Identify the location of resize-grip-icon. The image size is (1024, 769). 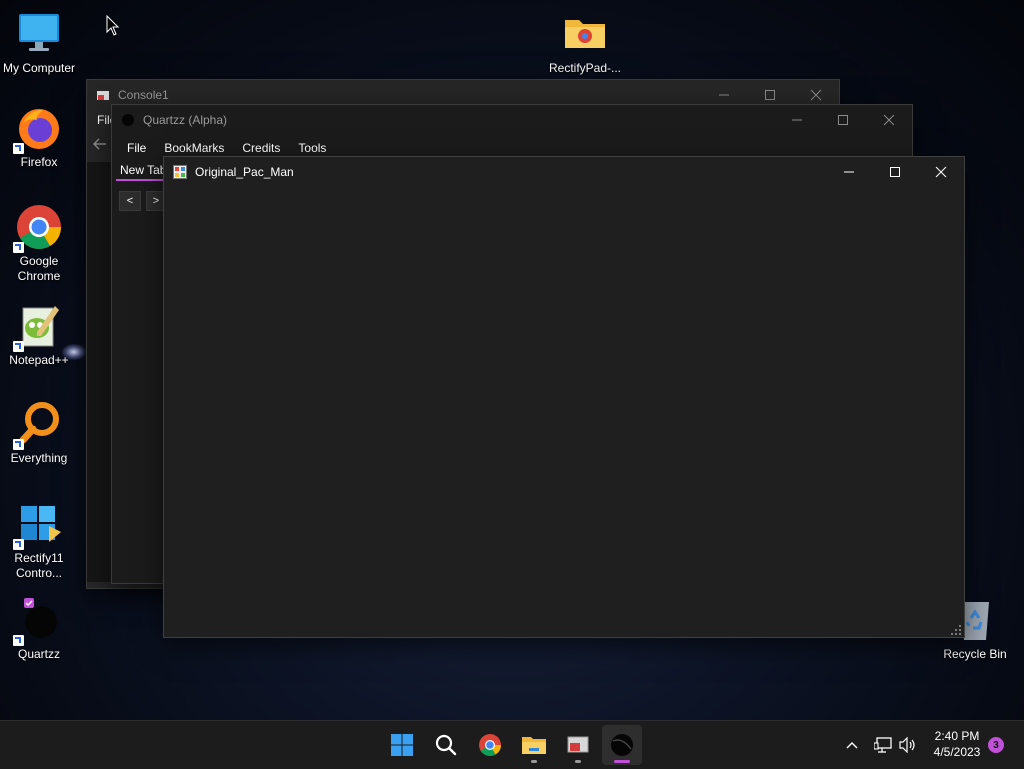
(956, 629).